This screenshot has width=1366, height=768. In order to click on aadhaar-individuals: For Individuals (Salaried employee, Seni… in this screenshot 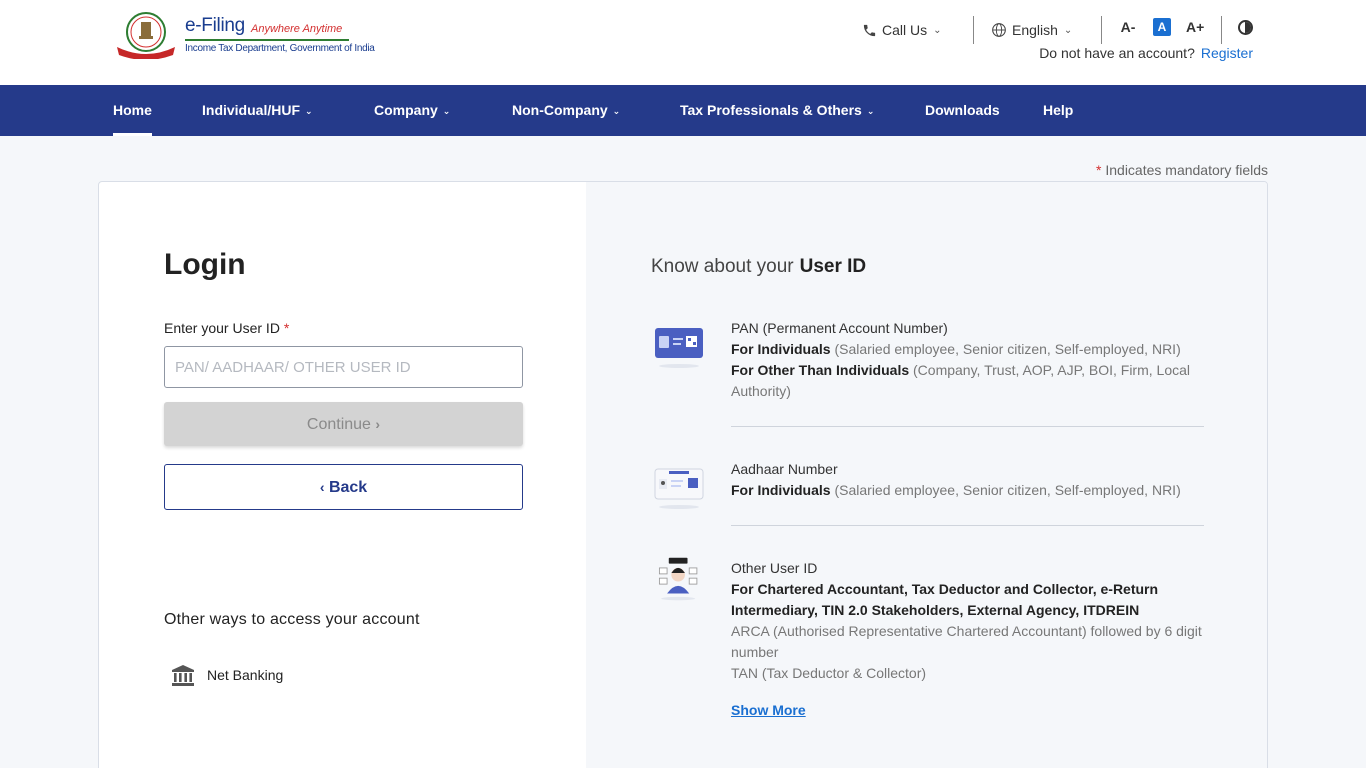, I will do `click(968, 490)`.